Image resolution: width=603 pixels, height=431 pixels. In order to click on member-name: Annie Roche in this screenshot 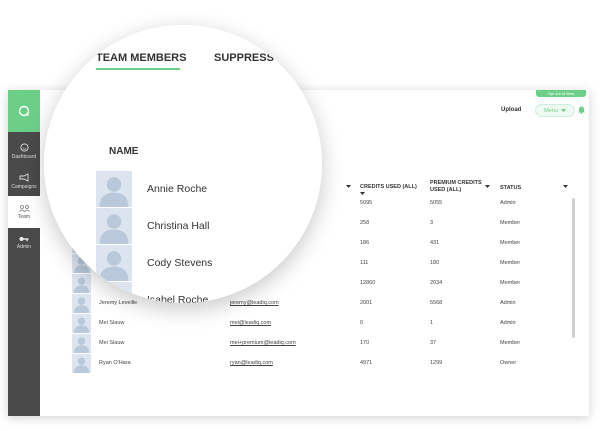, I will do `click(177, 189)`.